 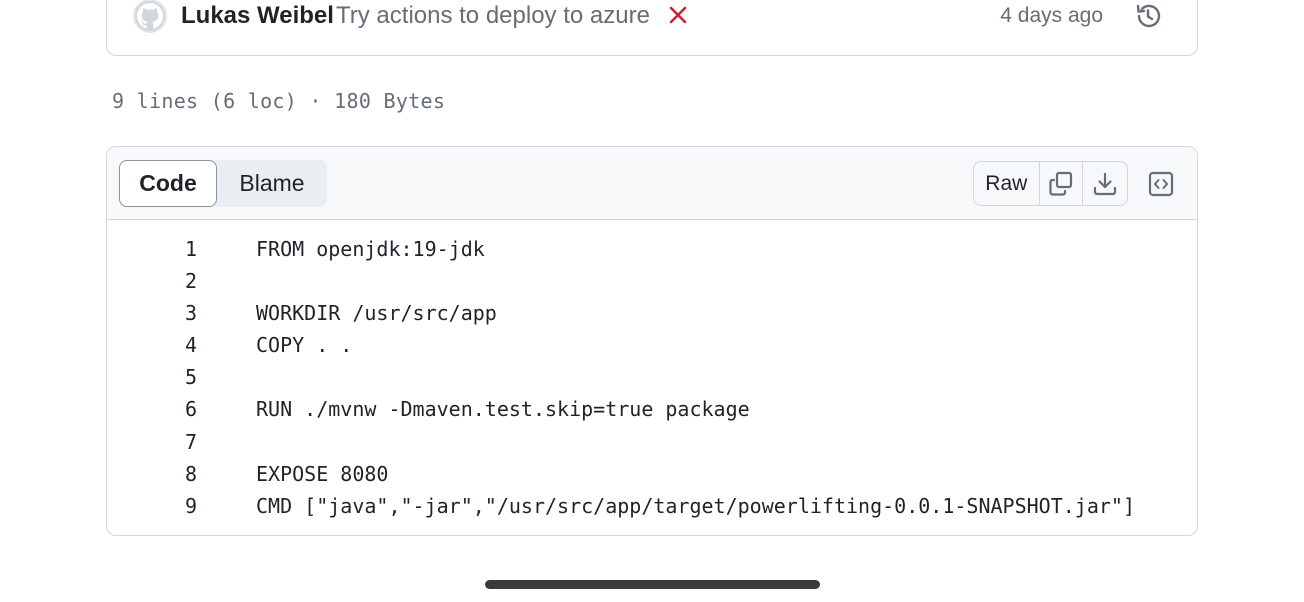 I want to click on tab-code: Code, so click(x=168, y=183).